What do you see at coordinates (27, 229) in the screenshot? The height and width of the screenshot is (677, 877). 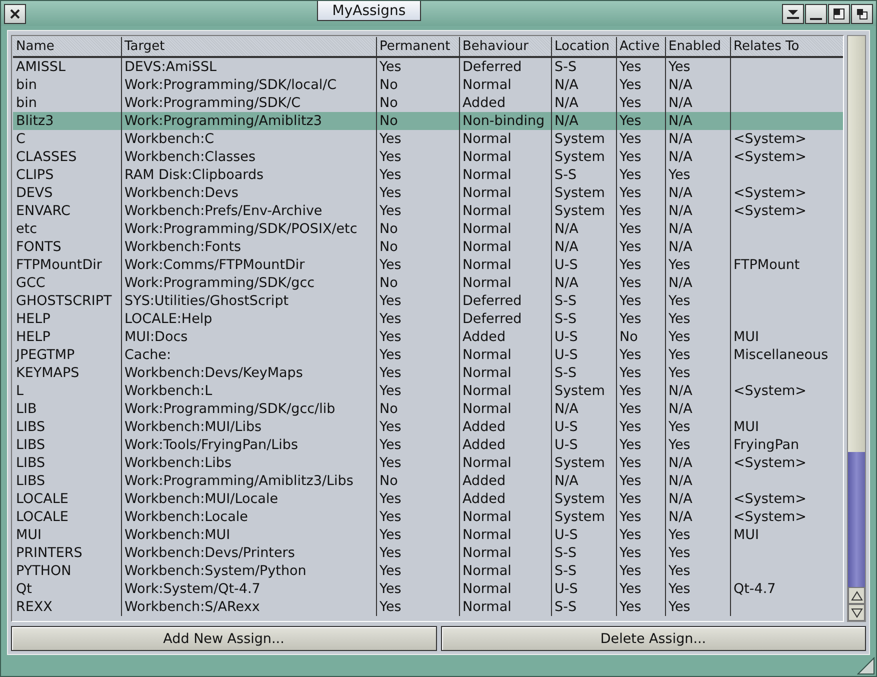 I see `table-cell: etc` at bounding box center [27, 229].